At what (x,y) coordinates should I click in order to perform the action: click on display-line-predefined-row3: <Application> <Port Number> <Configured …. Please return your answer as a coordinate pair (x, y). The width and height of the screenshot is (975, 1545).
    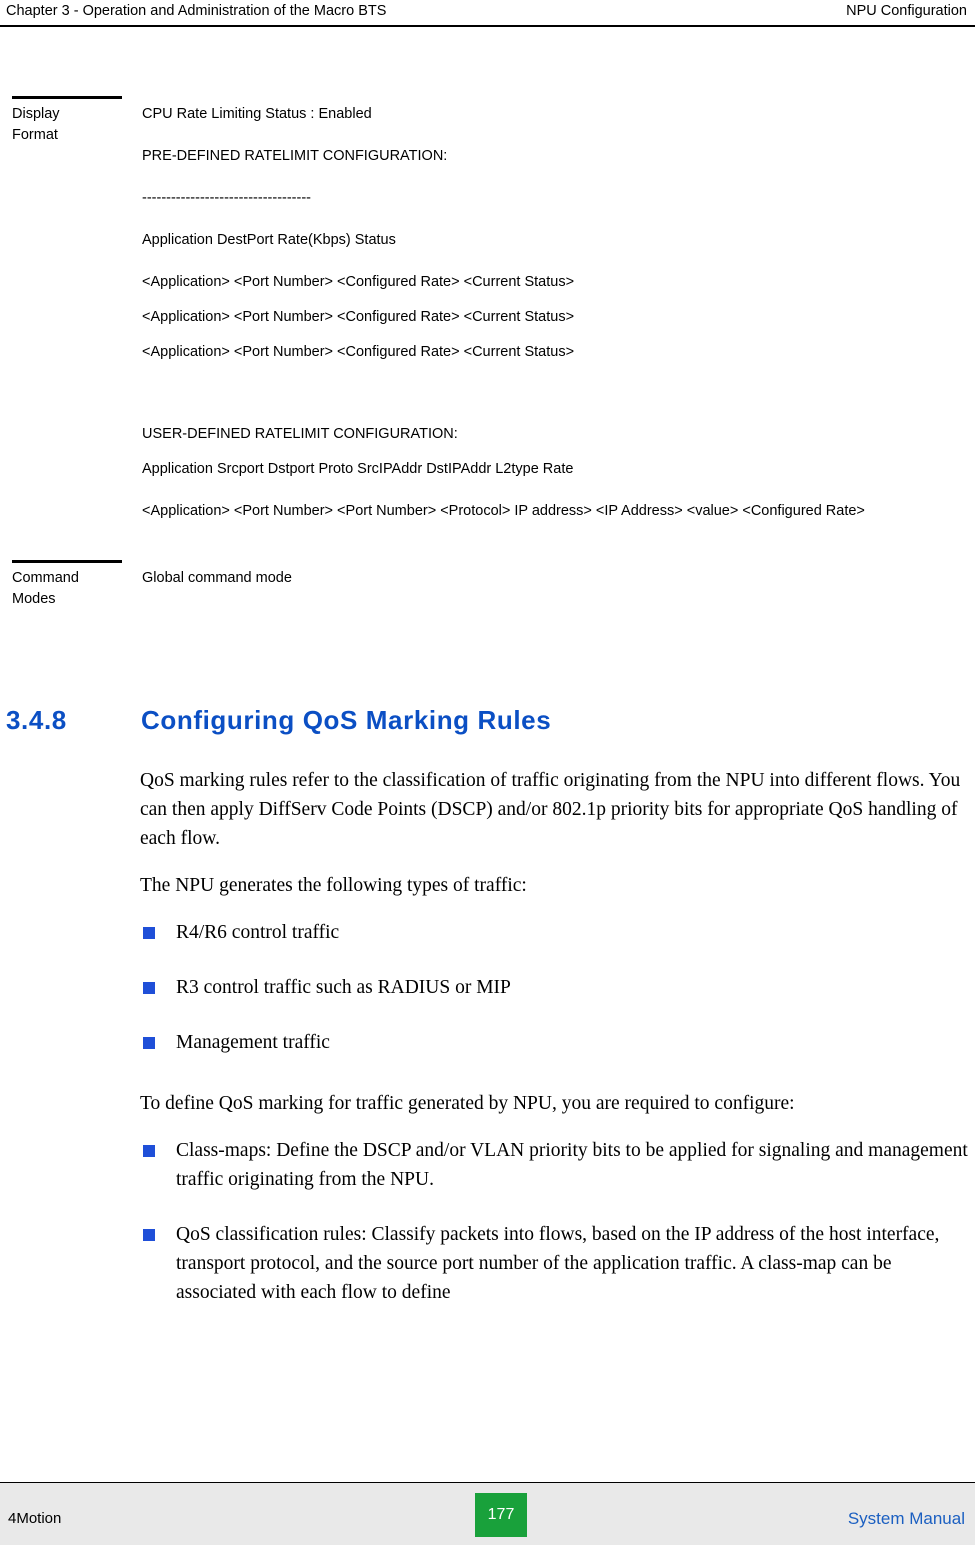
    Looking at the image, I should click on (358, 352).